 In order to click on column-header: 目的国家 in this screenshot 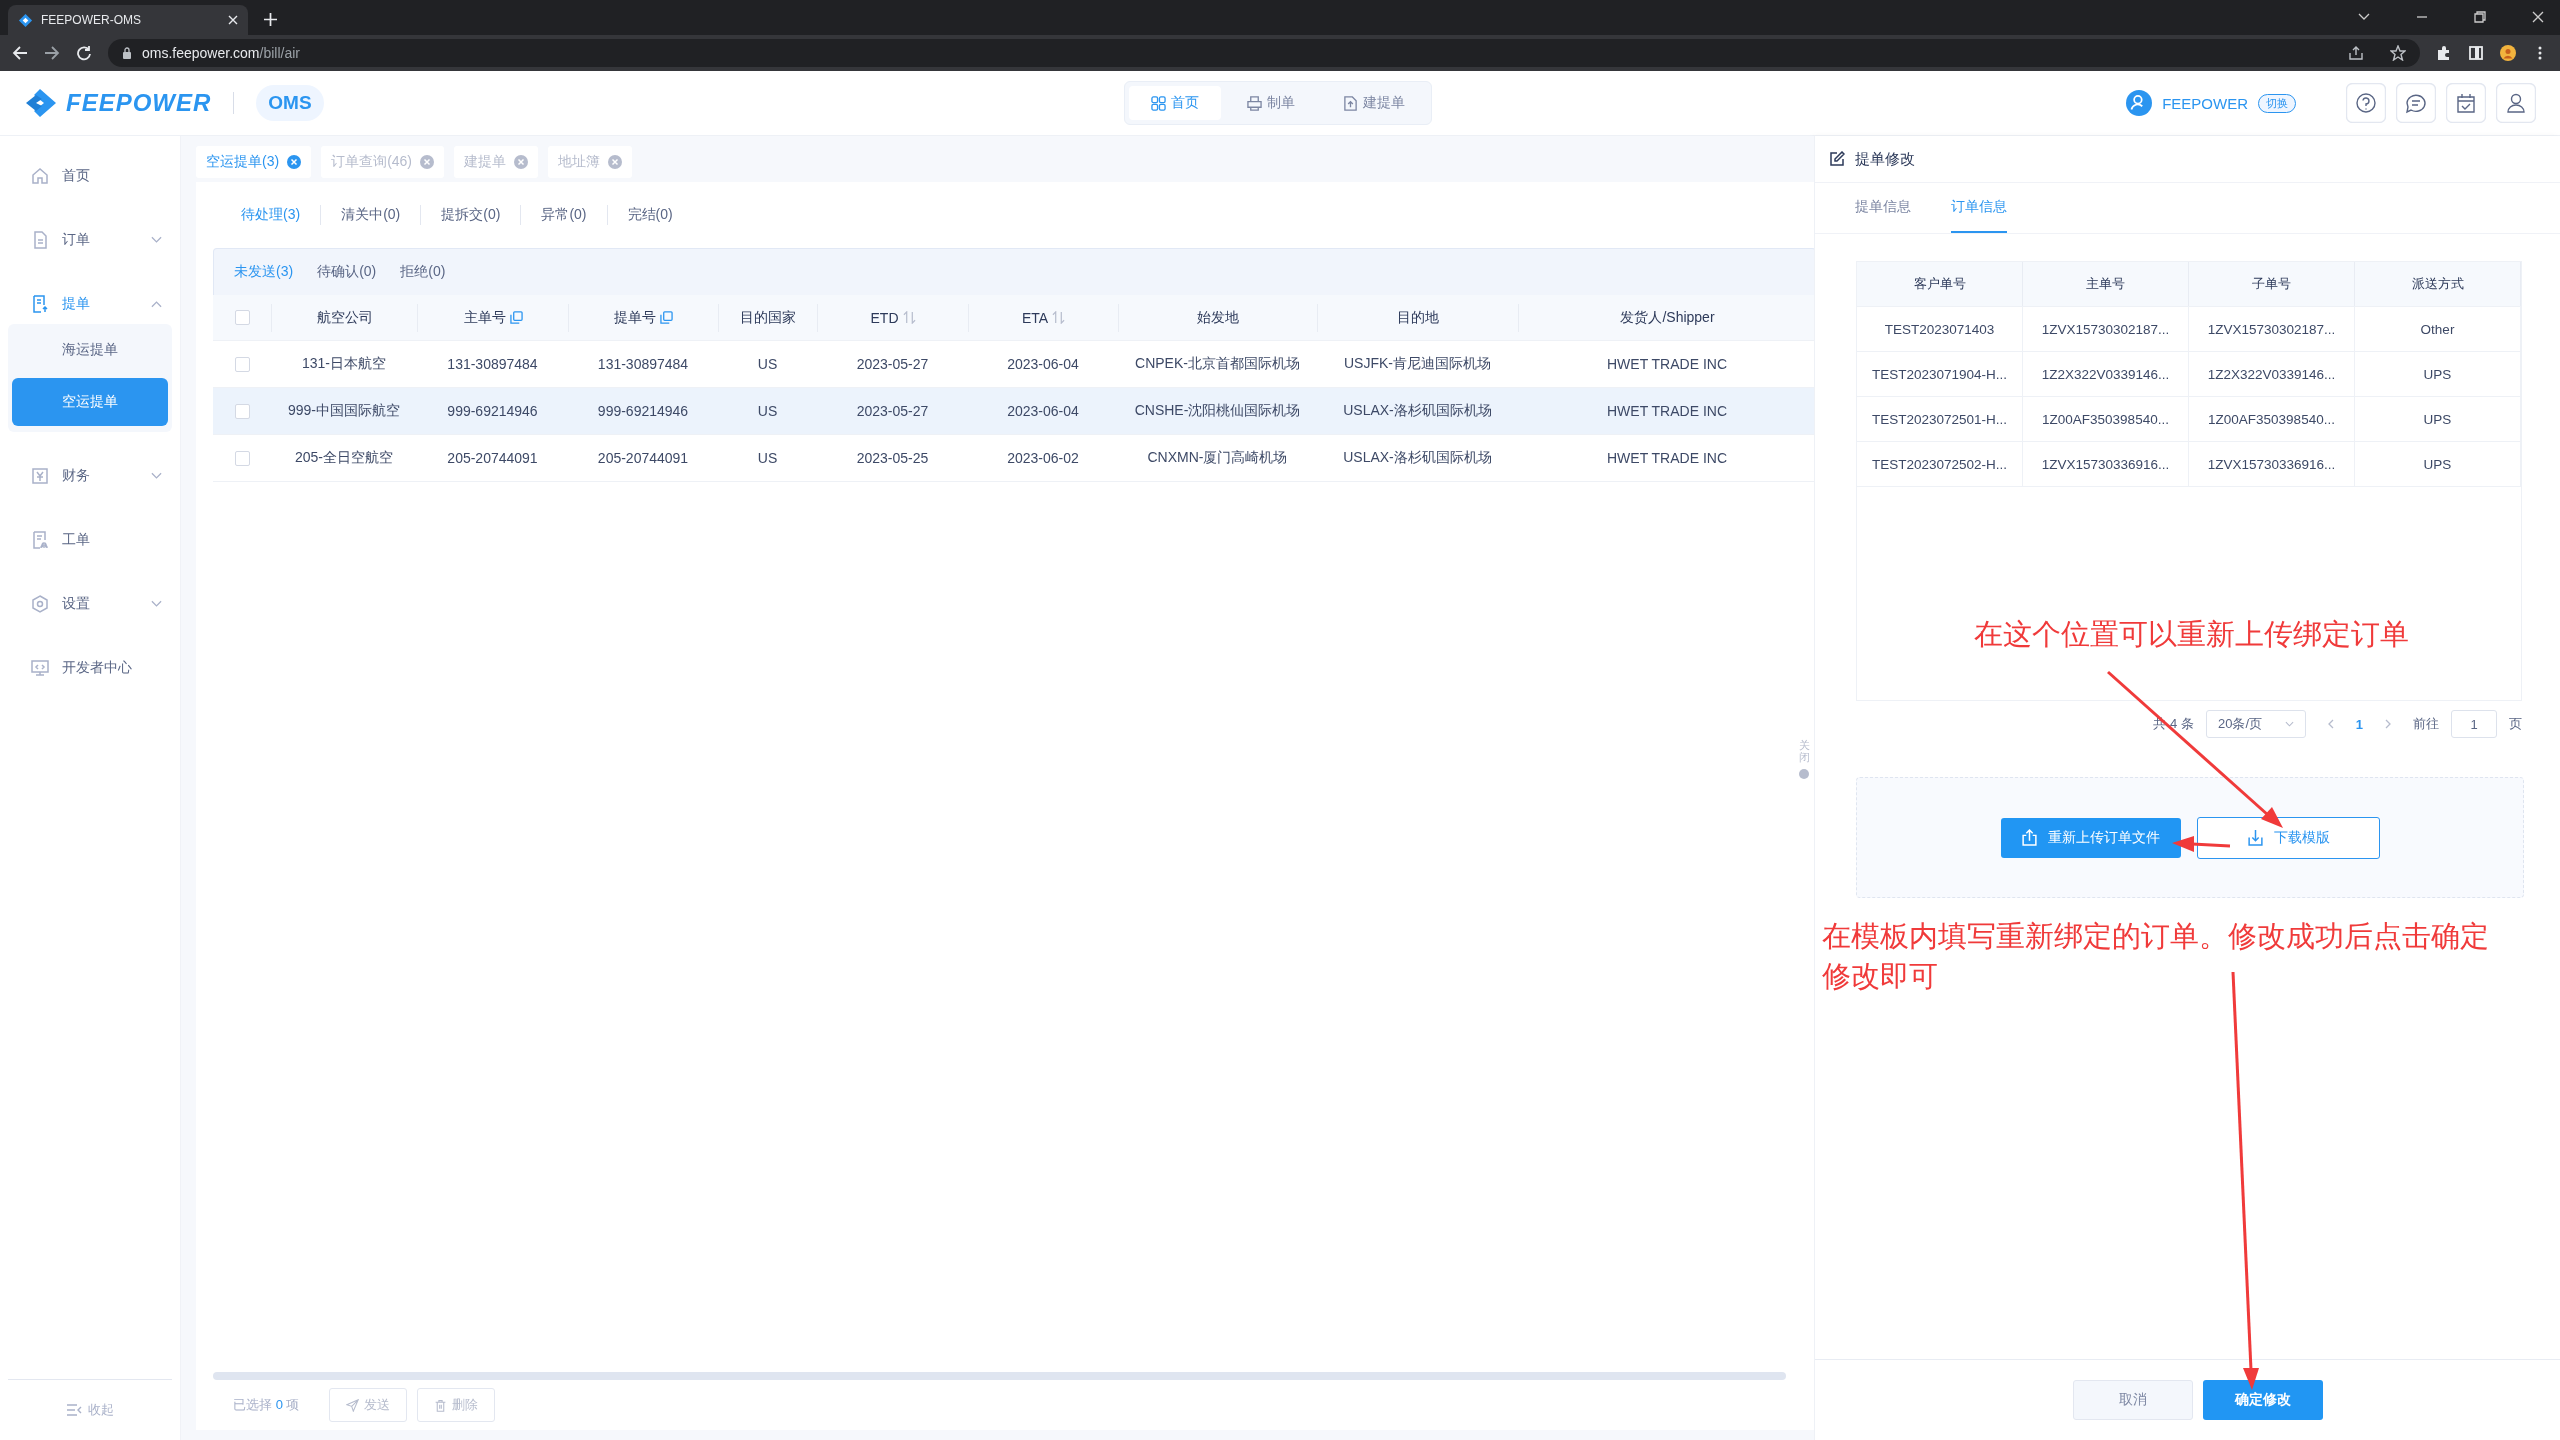, I will do `click(768, 317)`.